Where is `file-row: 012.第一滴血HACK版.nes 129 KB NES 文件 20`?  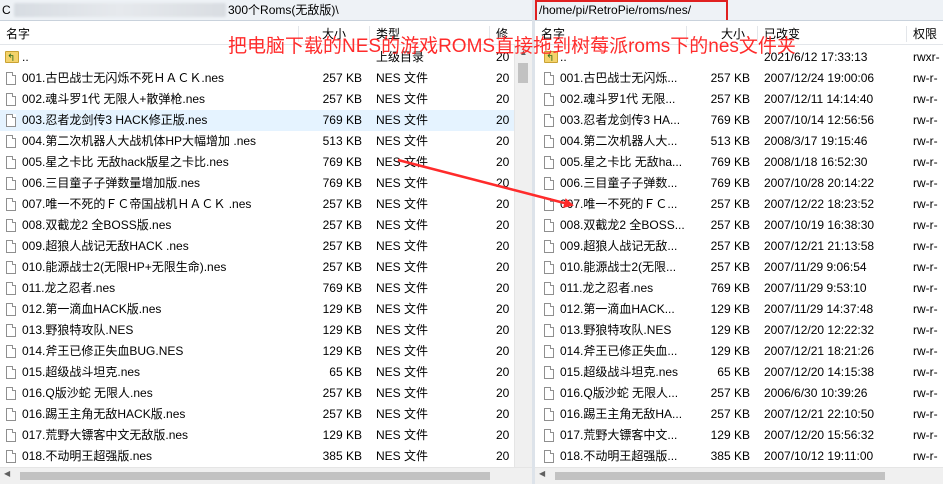
file-row: 012.第一滴血HACK版.nes 129 KB NES 文件 20 is located at coordinates (266, 309).